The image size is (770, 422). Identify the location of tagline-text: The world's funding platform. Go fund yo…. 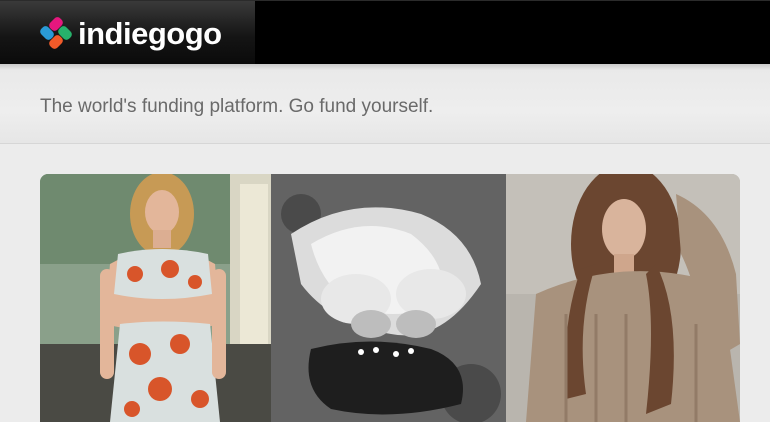
(237, 106).